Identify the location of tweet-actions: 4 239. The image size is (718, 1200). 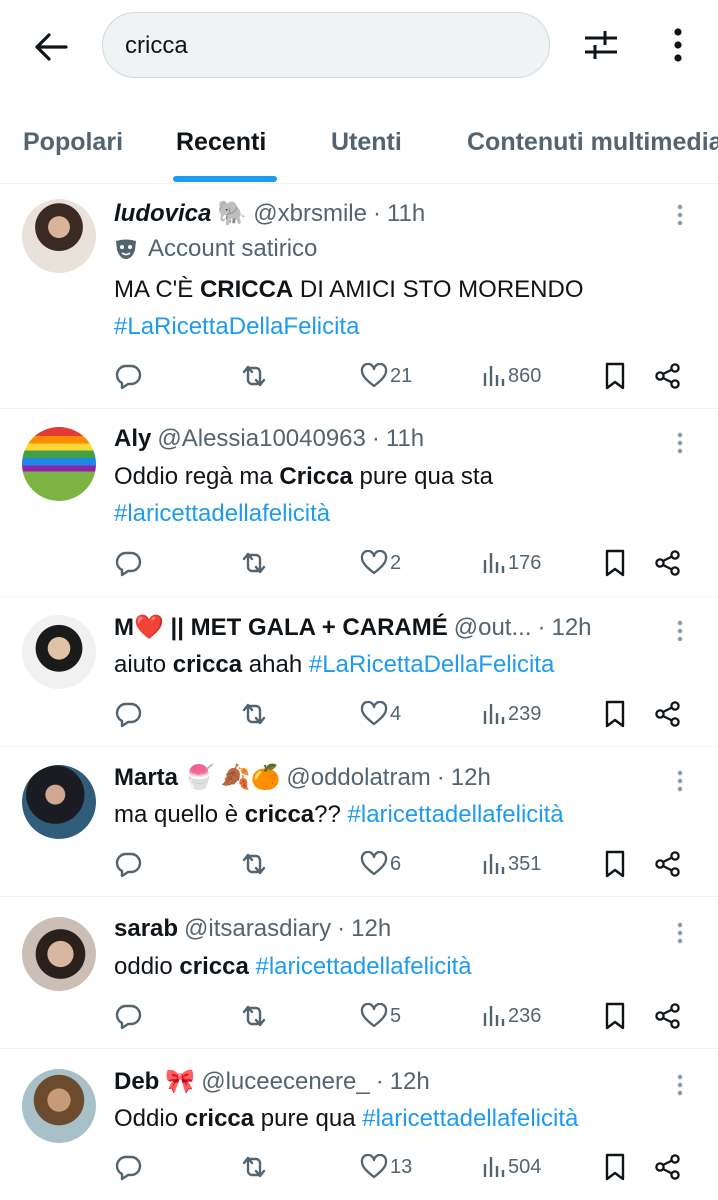
(404, 714).